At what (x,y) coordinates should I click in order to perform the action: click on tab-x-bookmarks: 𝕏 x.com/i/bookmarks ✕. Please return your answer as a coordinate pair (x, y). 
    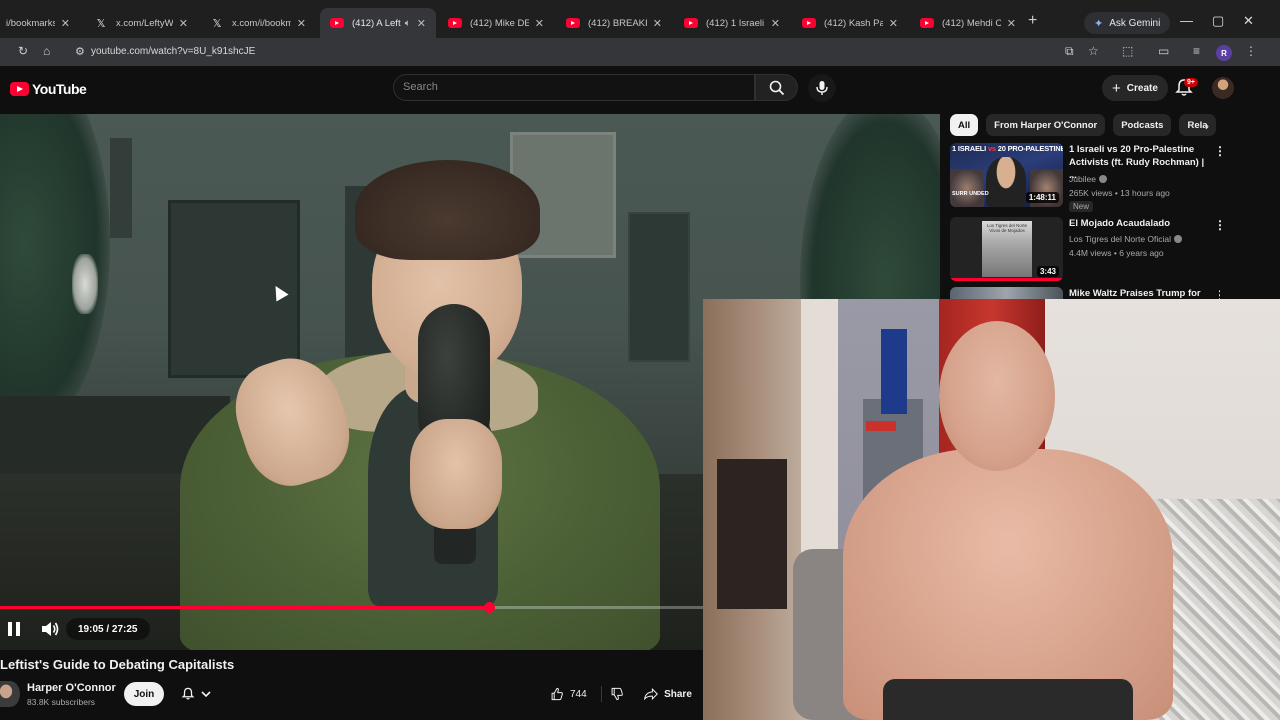
    Looking at the image, I should click on (258, 23).